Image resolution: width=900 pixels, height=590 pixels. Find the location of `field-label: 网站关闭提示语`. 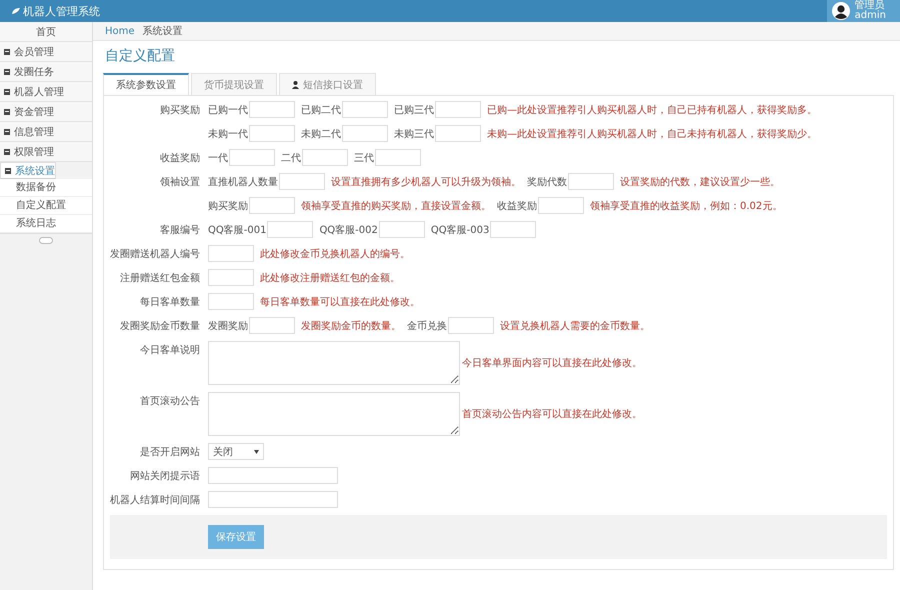

field-label: 网站关闭提示语 is located at coordinates (165, 476).